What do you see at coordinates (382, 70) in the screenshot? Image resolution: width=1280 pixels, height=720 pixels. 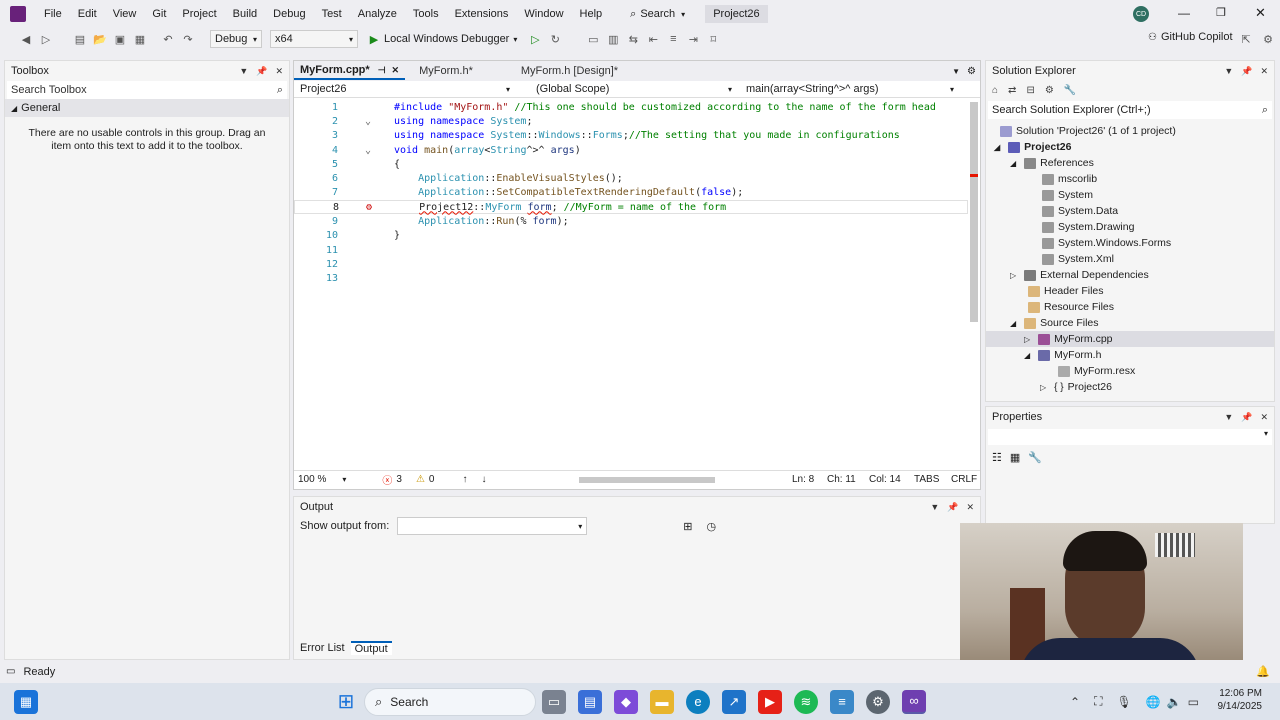 I see `pin-icon: ⊣` at bounding box center [382, 70].